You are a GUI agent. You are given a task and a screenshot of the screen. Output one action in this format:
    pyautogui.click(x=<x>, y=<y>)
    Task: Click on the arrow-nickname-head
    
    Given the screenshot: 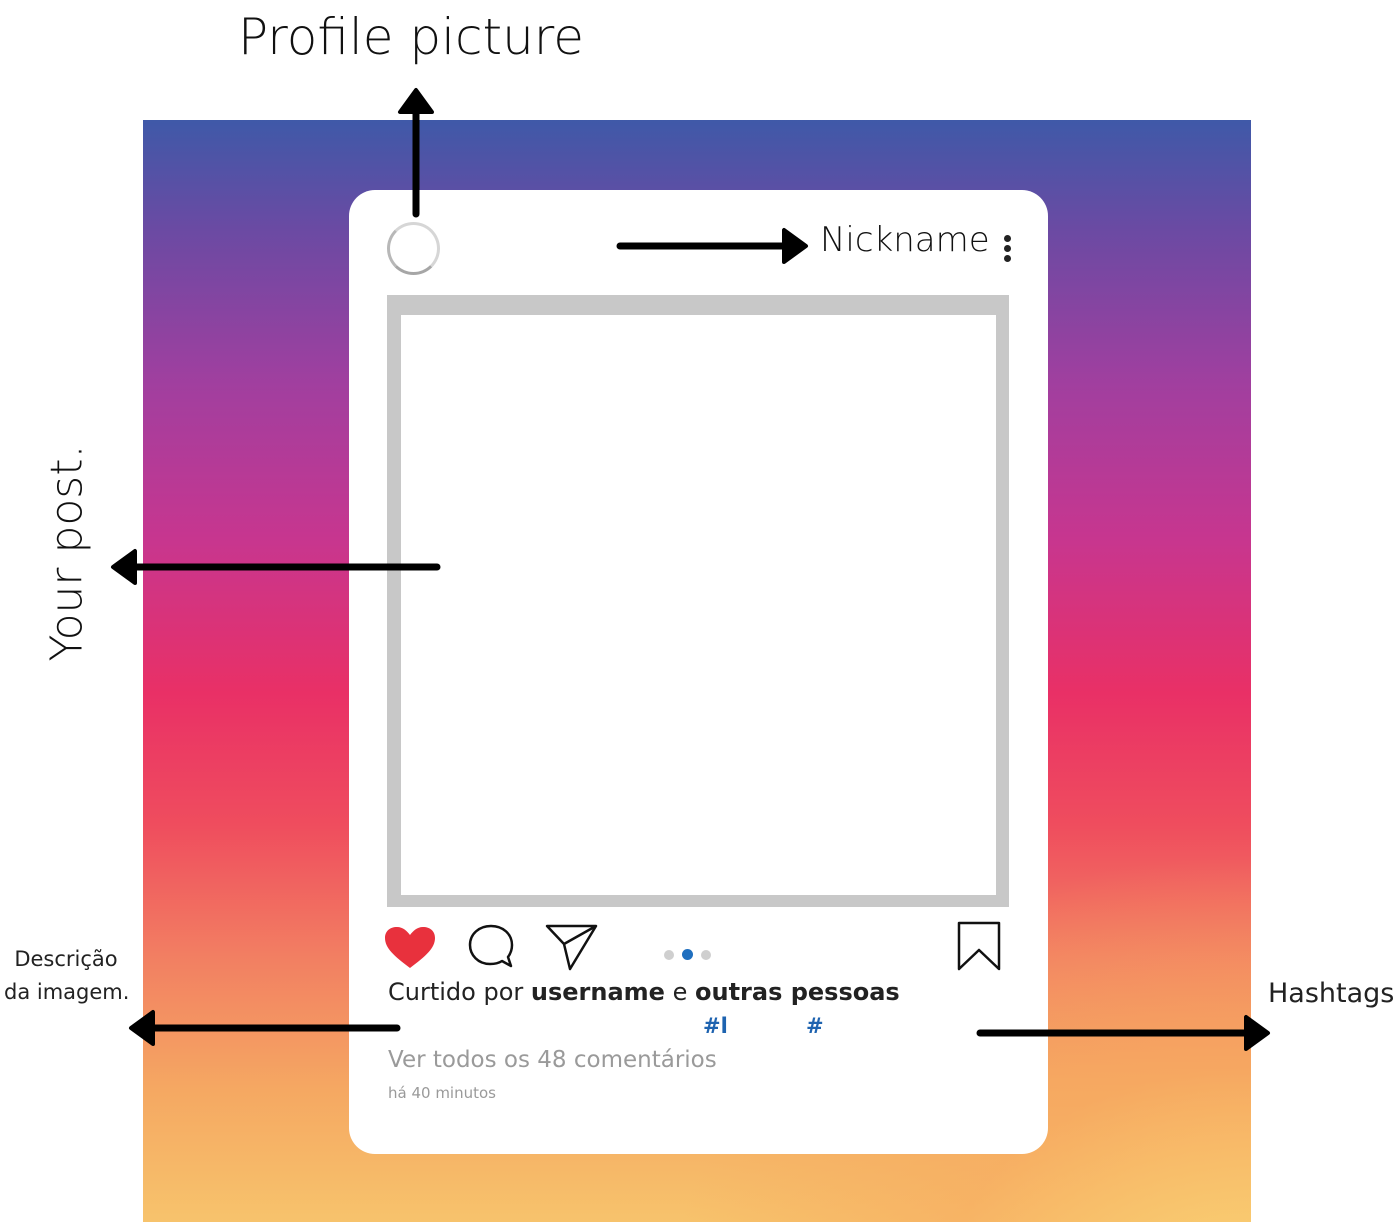 What is the action you would take?
    pyautogui.click(x=795, y=246)
    